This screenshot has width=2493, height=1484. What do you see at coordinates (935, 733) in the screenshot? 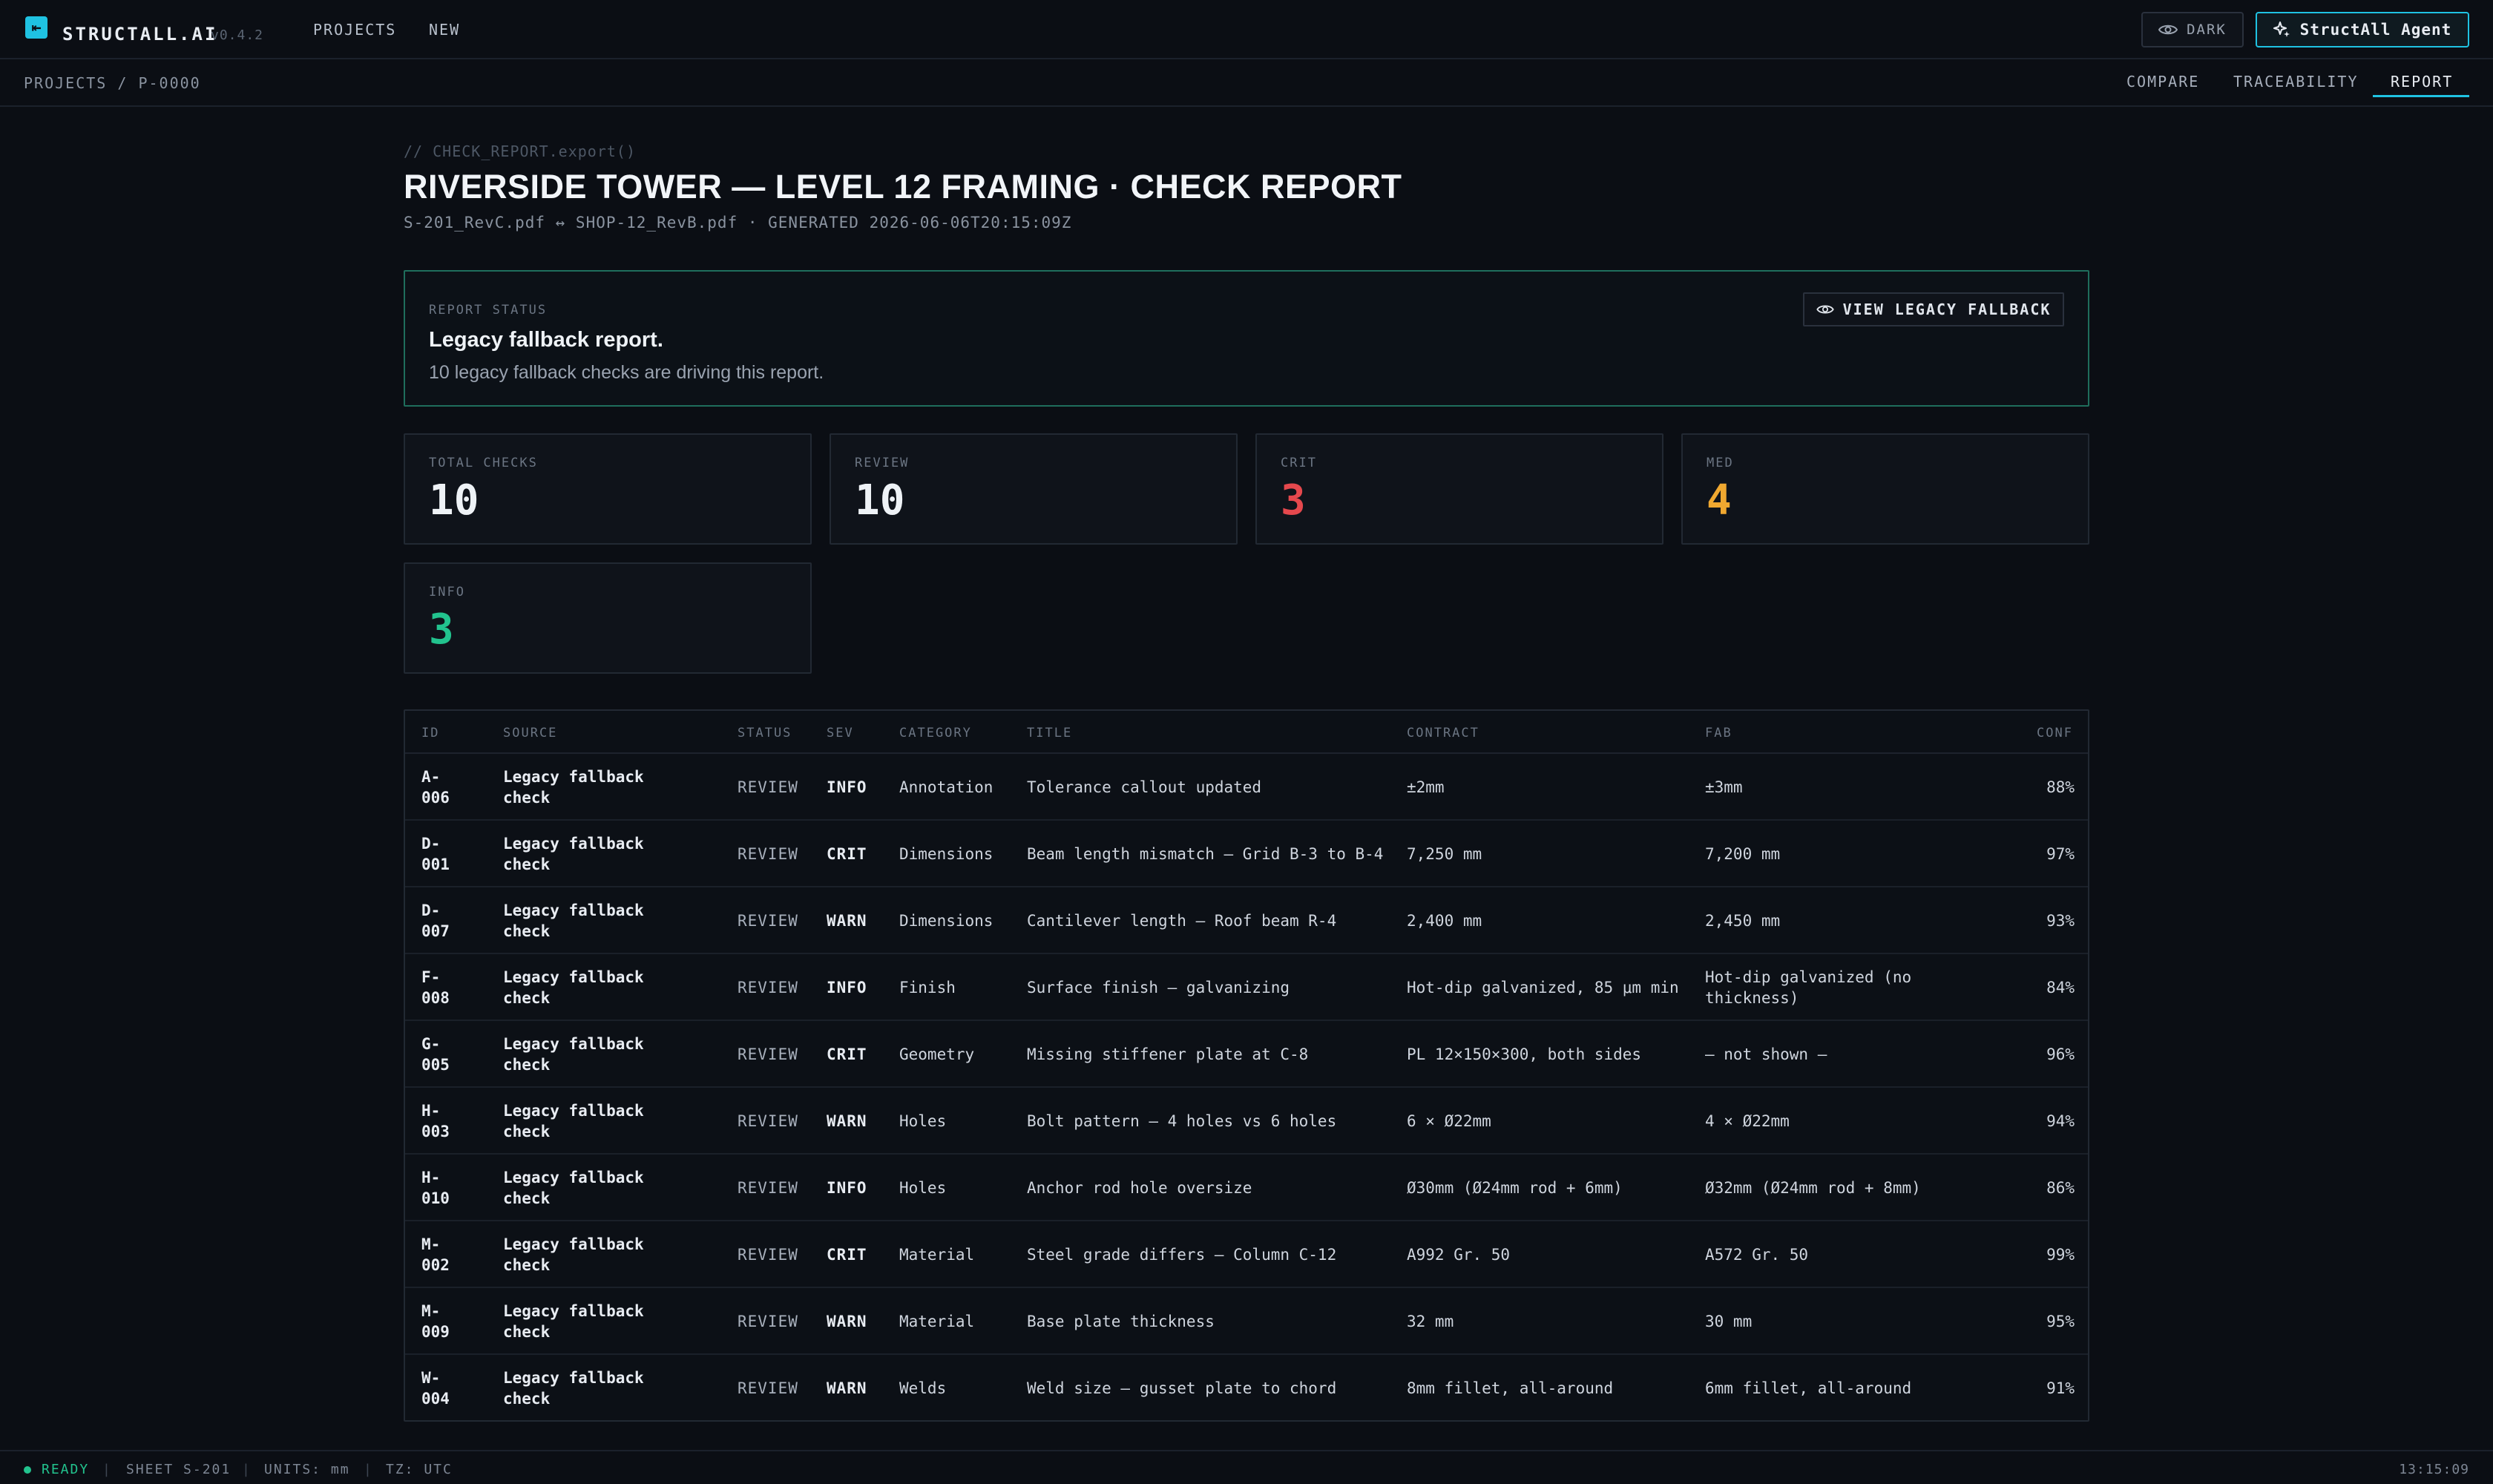
I see `column-header-category: CATEGORY` at bounding box center [935, 733].